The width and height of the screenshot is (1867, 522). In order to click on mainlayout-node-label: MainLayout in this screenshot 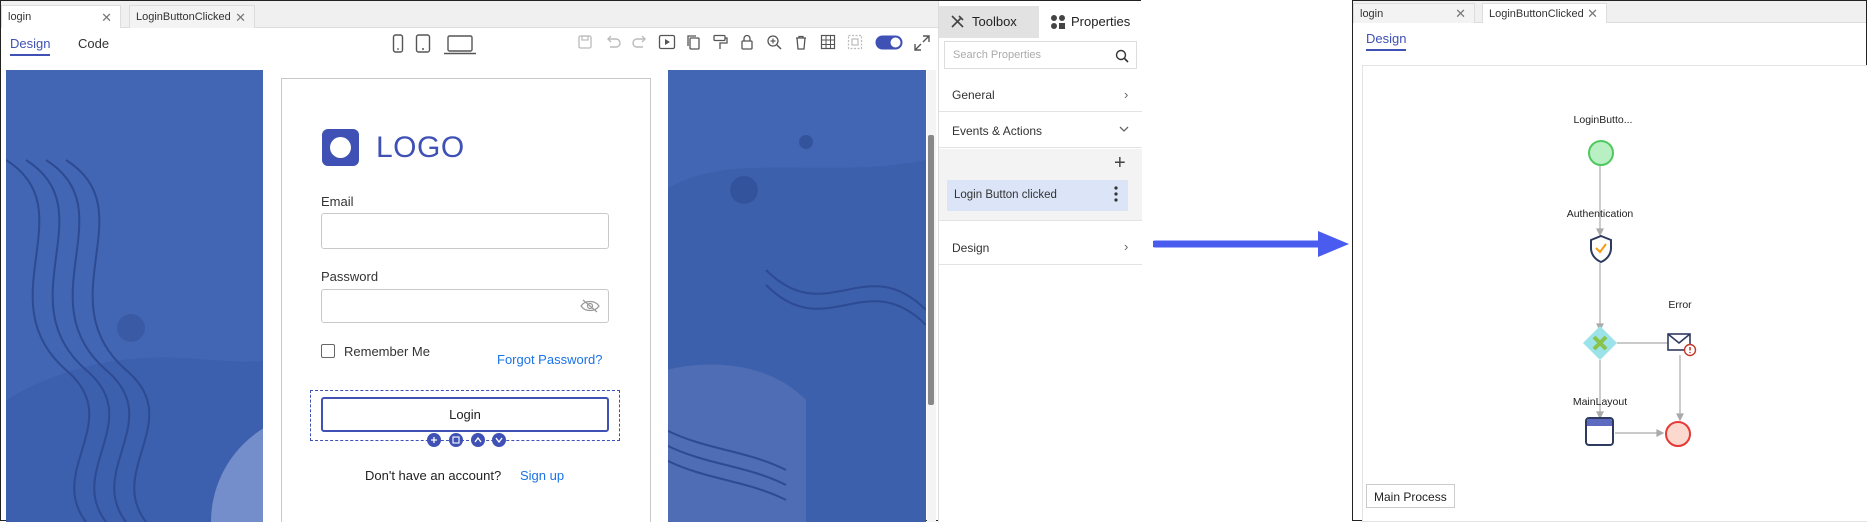, I will do `click(1600, 402)`.